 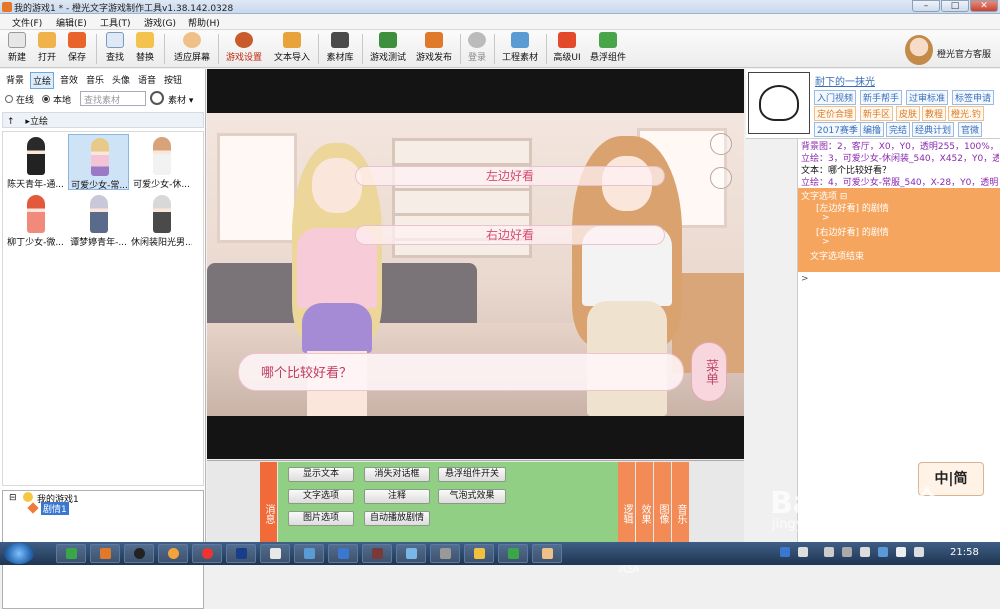 I want to click on menu-help: 帮助(H), so click(x=204, y=22).